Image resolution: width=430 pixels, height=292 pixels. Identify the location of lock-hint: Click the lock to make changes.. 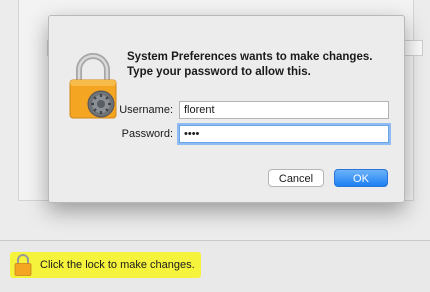
(105, 265).